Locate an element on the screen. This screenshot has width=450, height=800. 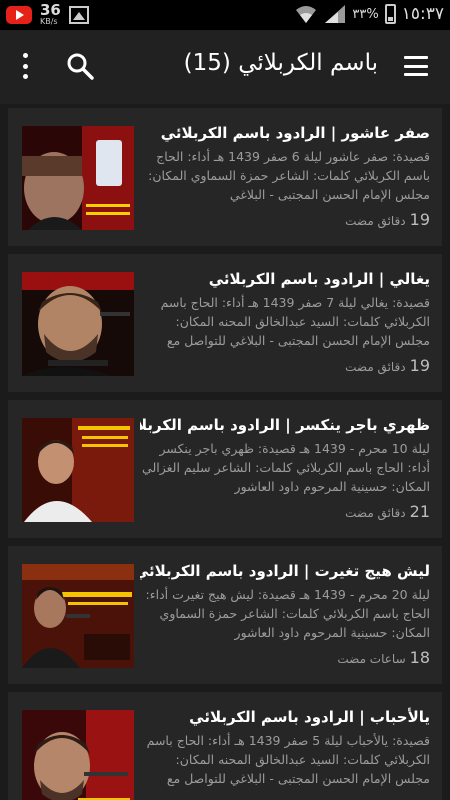
status-bar-right: ٣٣% ١٥:٣٧ is located at coordinates (369, 14).